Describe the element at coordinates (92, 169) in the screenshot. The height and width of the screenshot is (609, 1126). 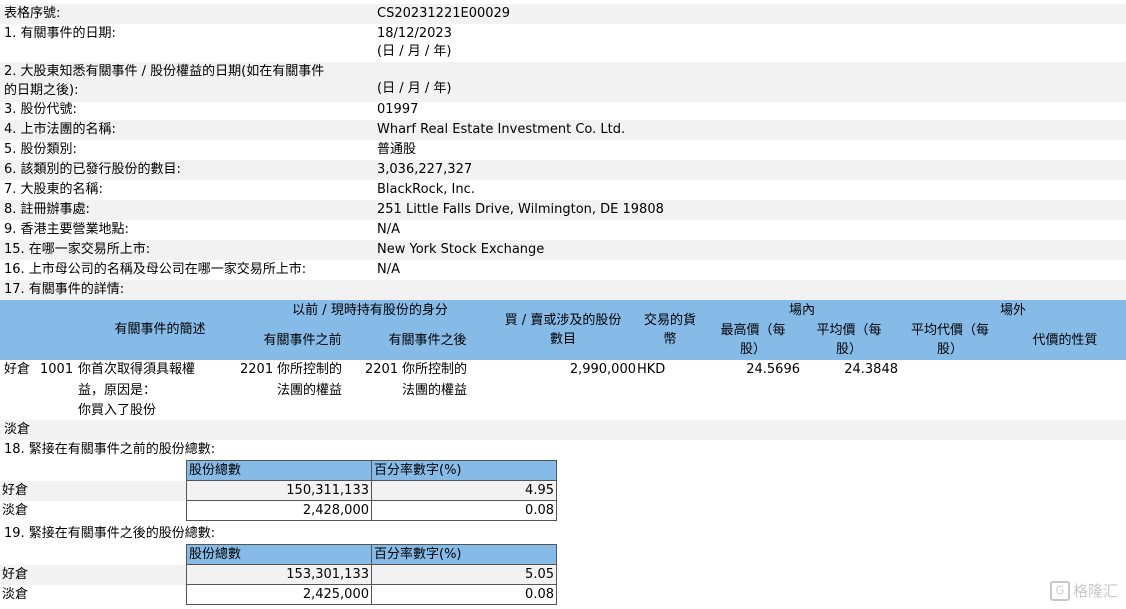
I see `item-6-label: 6. 該類別的已發行股份的數目:` at that location.